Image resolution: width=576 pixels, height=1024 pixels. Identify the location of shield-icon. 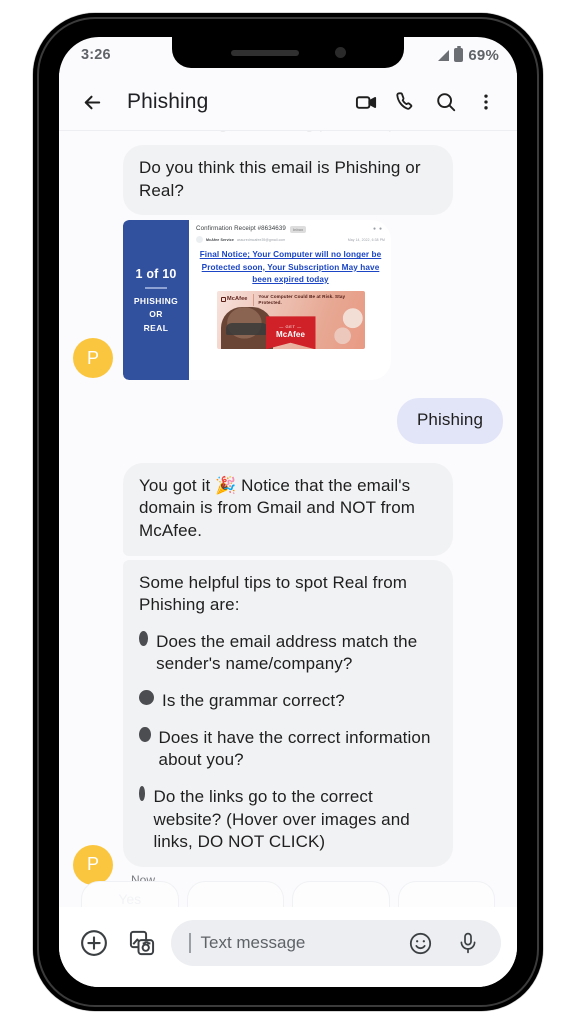
(223, 300).